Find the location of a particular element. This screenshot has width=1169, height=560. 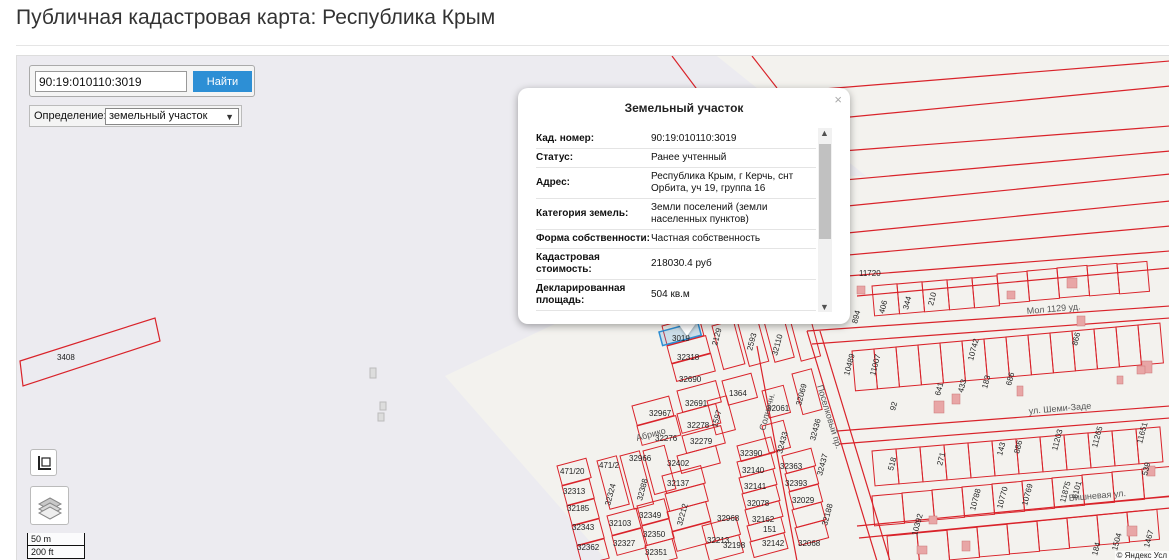

attribute-label: Адрес: is located at coordinates (593, 183).